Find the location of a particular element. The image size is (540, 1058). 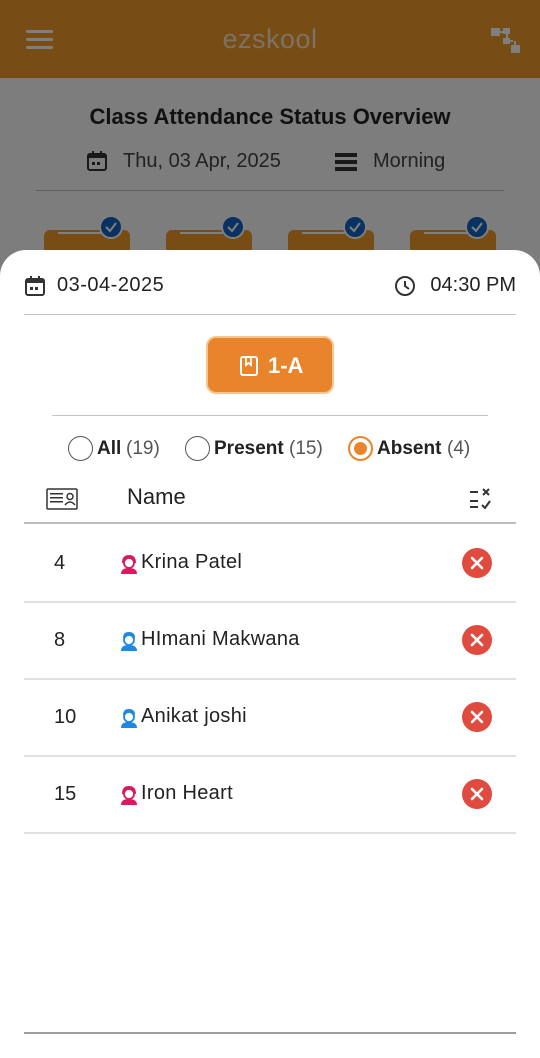

id-card-icon is located at coordinates (62, 499).